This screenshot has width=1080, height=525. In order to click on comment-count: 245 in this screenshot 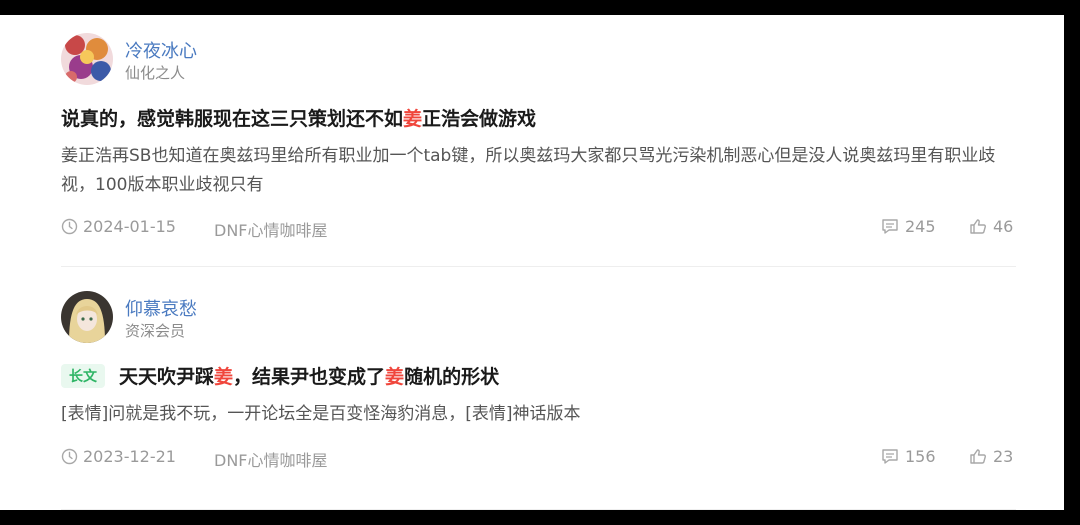, I will do `click(908, 226)`.